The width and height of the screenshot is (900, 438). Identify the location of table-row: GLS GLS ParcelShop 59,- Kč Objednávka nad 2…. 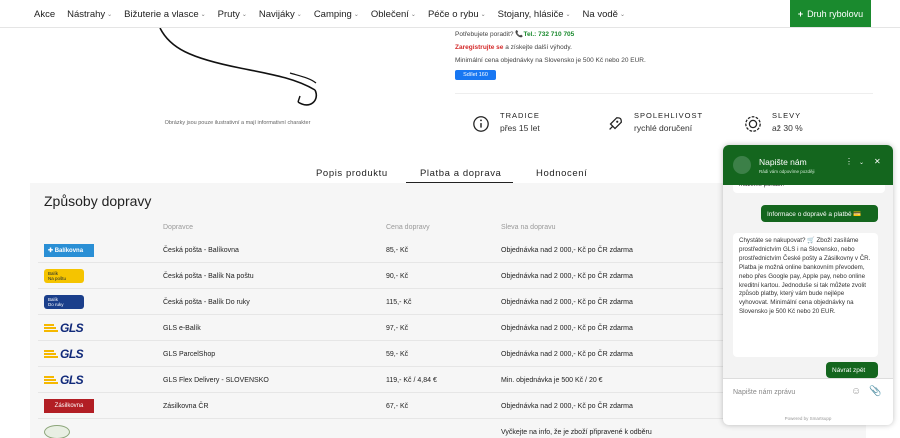
(383, 354).